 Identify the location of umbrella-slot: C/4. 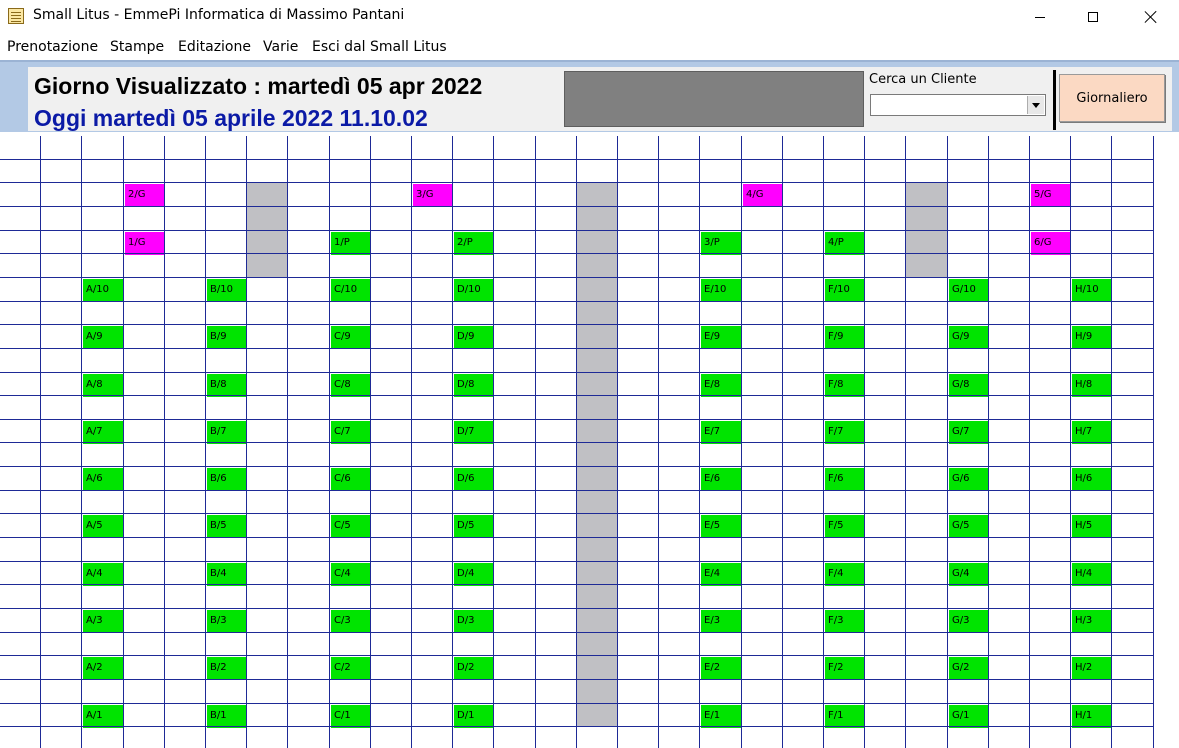
(351, 574).